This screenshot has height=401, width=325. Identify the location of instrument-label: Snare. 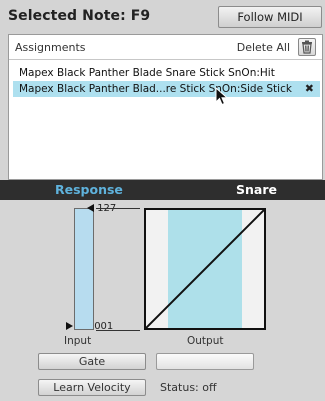
(256, 189).